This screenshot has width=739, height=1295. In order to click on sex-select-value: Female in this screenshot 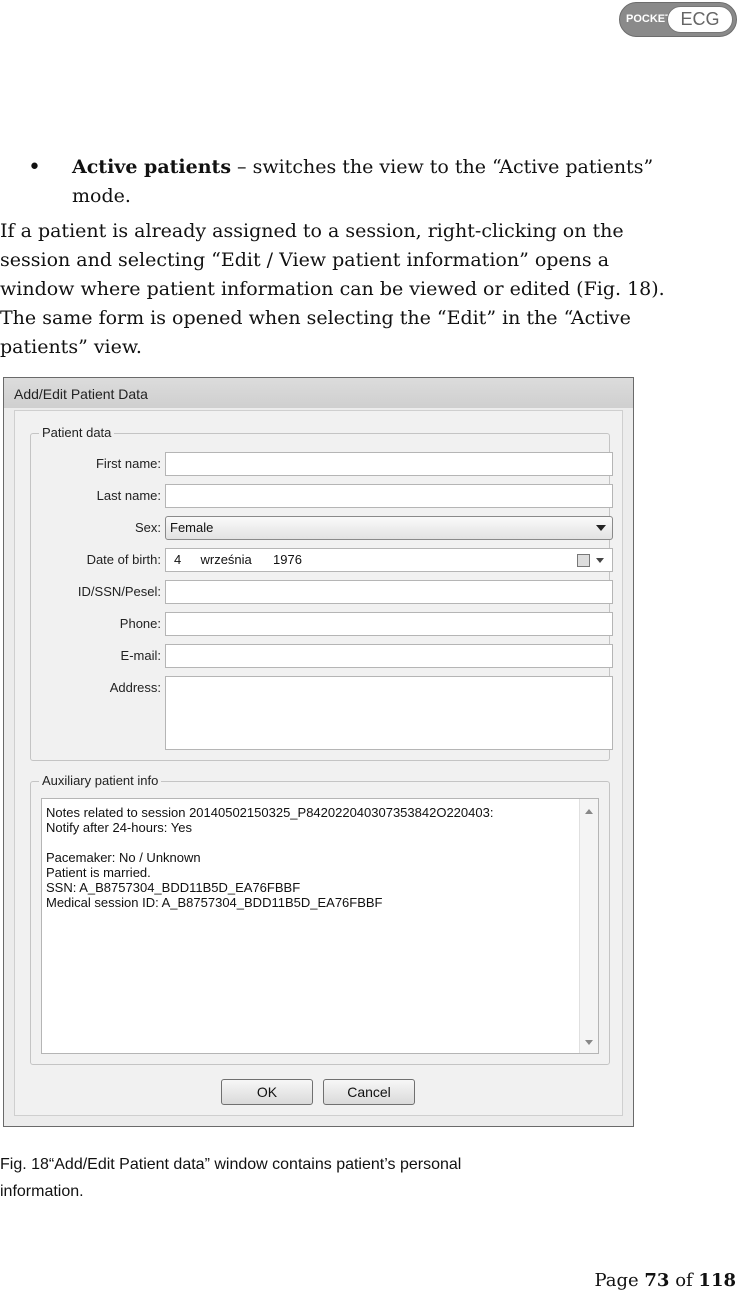, I will do `click(192, 527)`.